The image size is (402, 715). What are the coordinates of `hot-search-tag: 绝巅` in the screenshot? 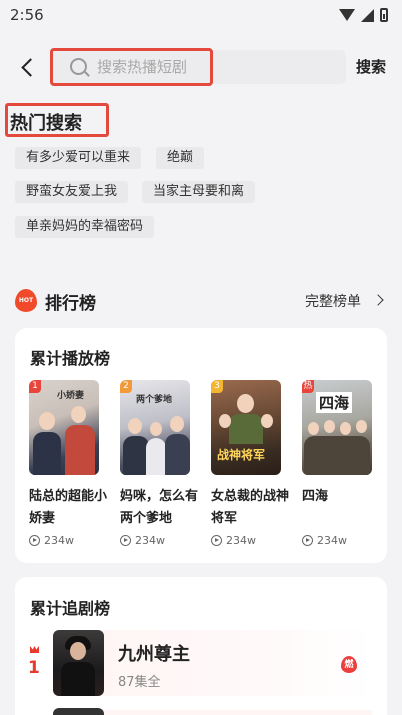 It's located at (180, 158).